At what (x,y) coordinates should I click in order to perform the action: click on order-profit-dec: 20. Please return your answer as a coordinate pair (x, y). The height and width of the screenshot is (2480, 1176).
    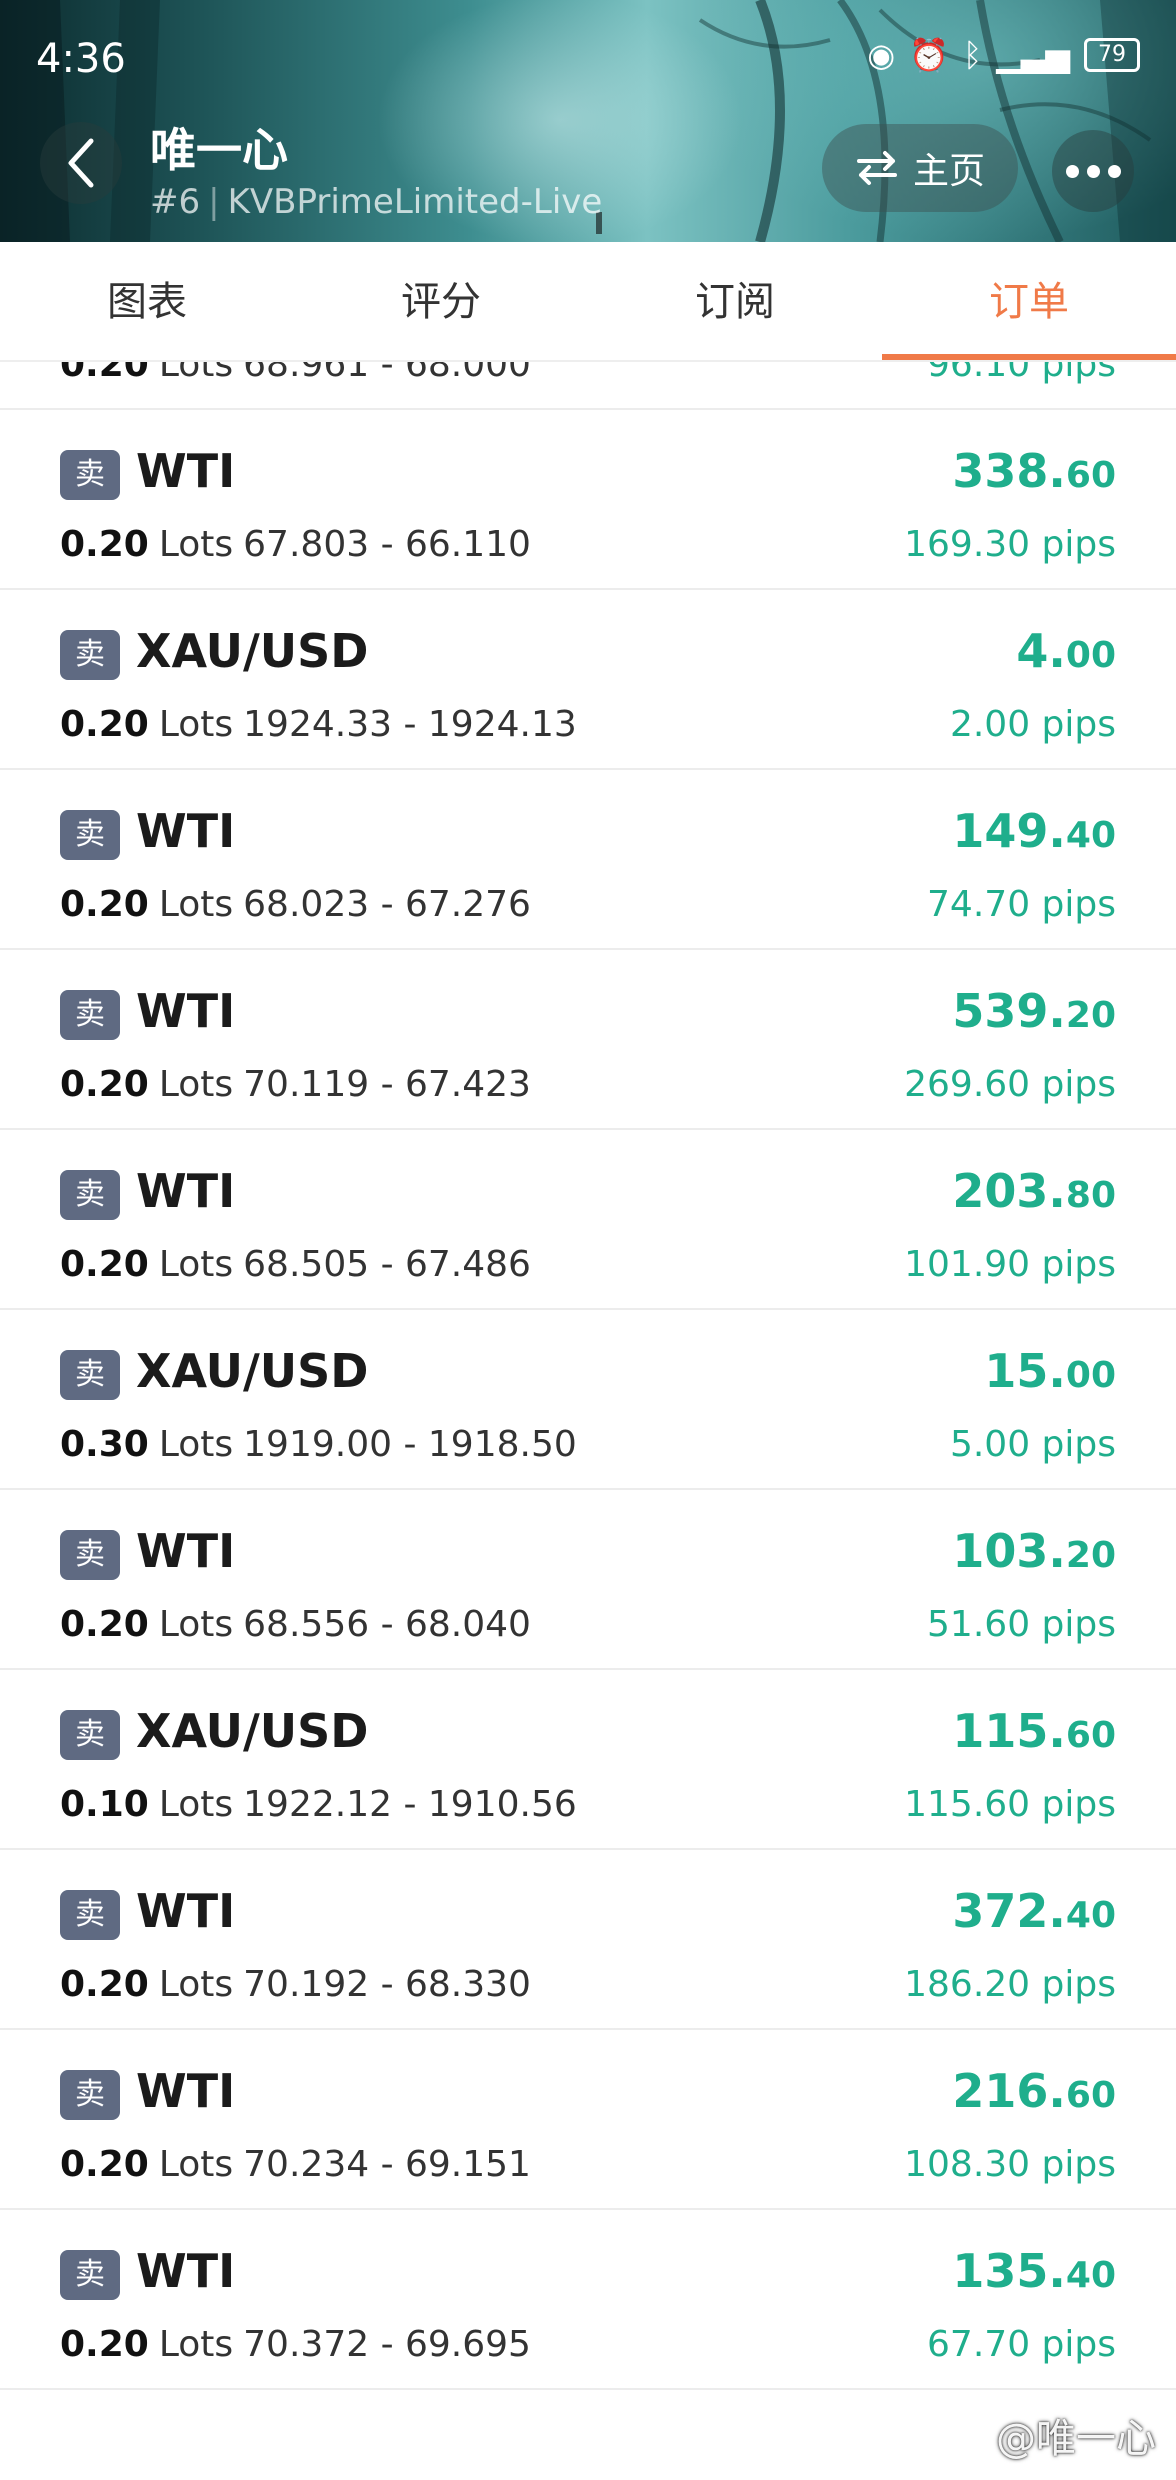
    Looking at the image, I should click on (1090, 1555).